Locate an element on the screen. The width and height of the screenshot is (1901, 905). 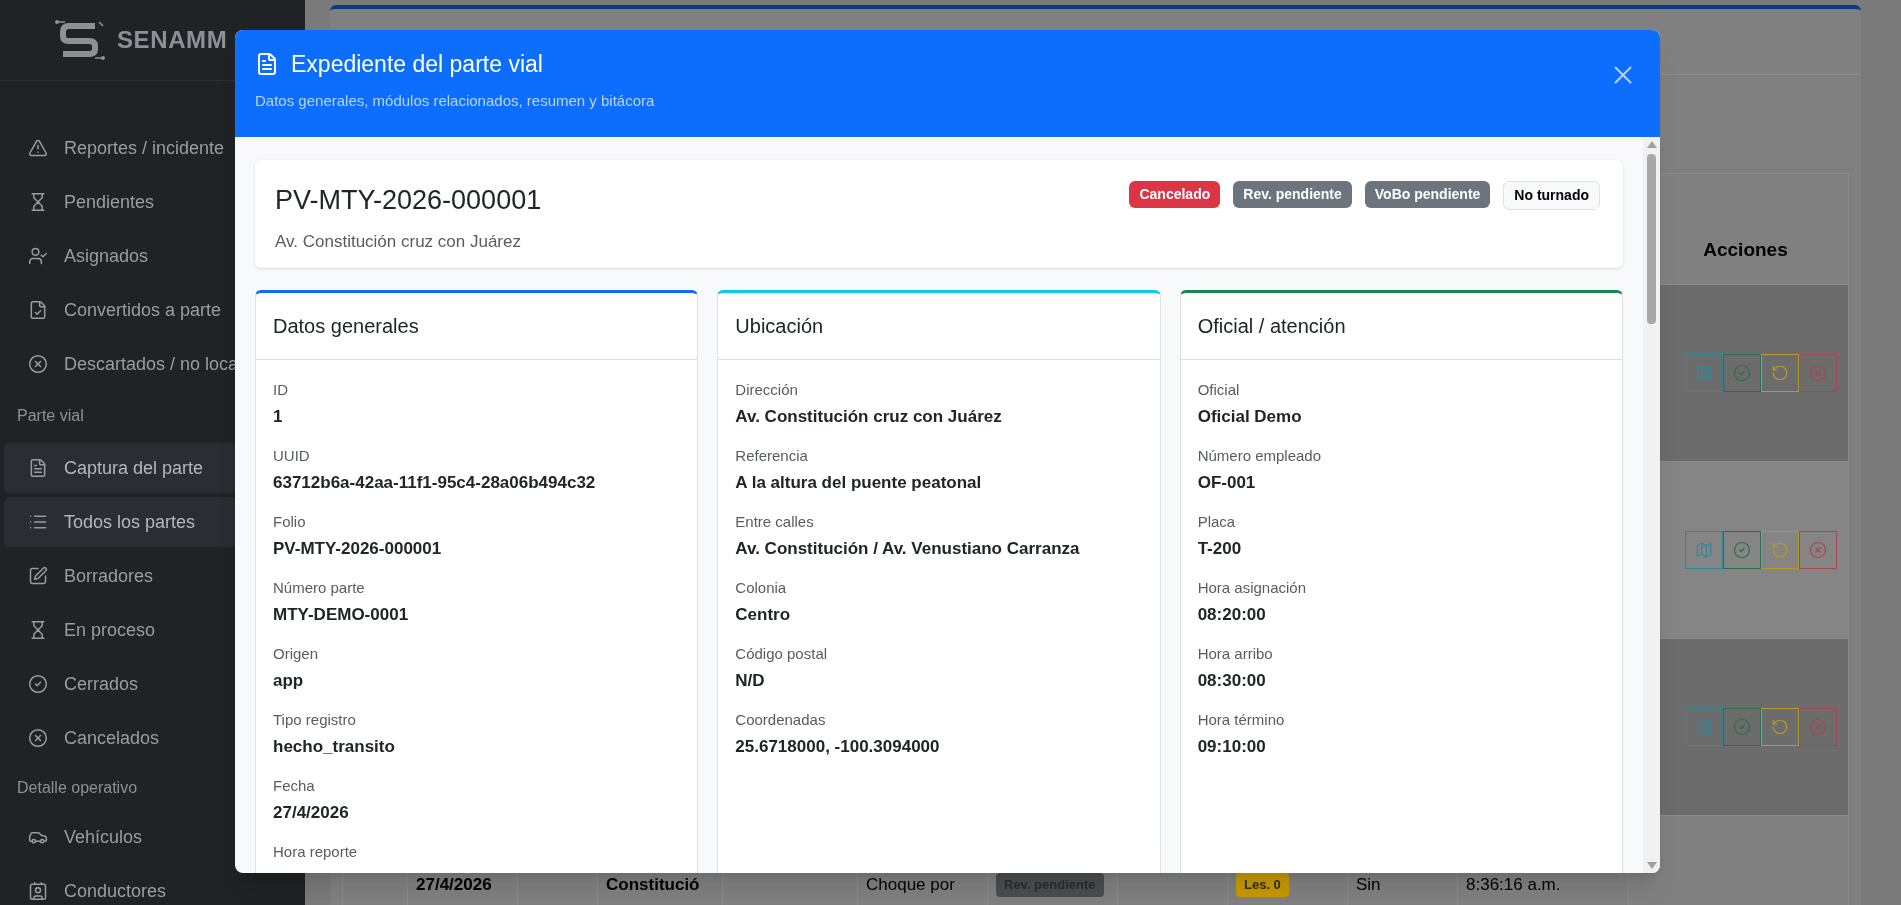
sidebar-item: Reportes / incidente is located at coordinates (152, 148).